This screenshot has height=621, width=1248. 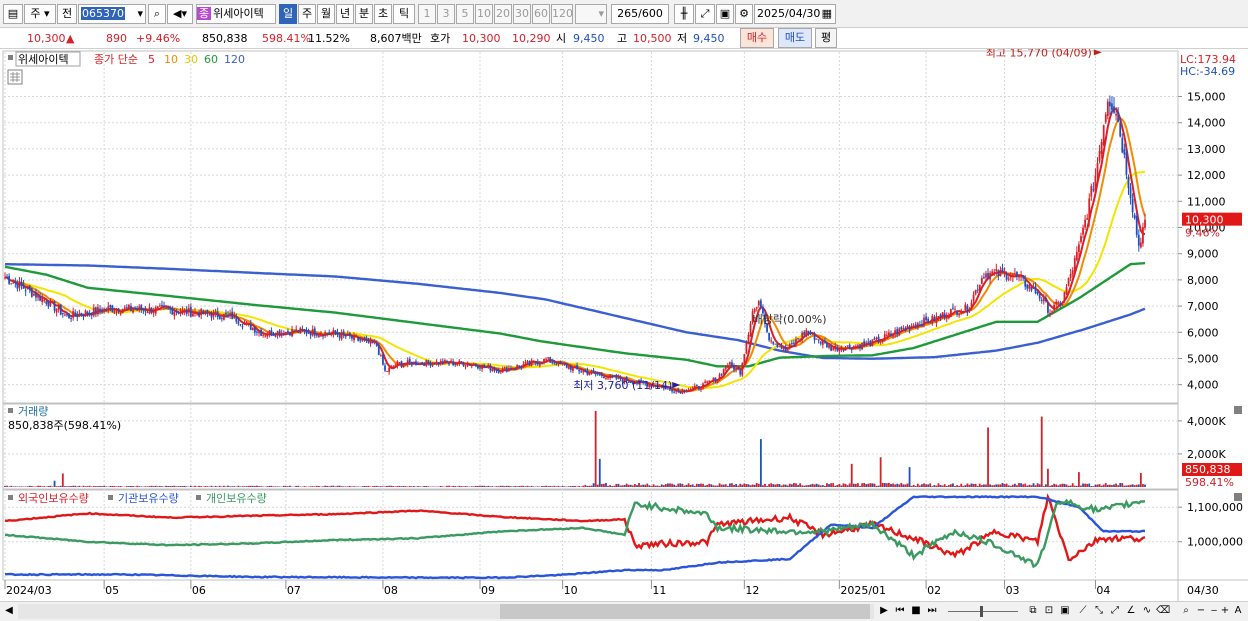 What do you see at coordinates (744, 14) in the screenshot?
I see `gear-icon: ⚙` at bounding box center [744, 14].